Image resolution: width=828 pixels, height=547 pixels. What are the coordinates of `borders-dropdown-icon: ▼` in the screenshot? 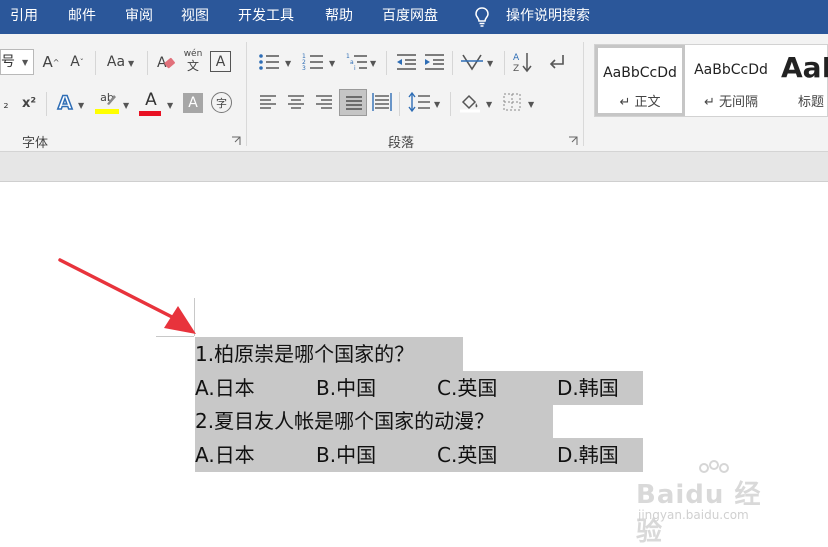 It's located at (531, 104).